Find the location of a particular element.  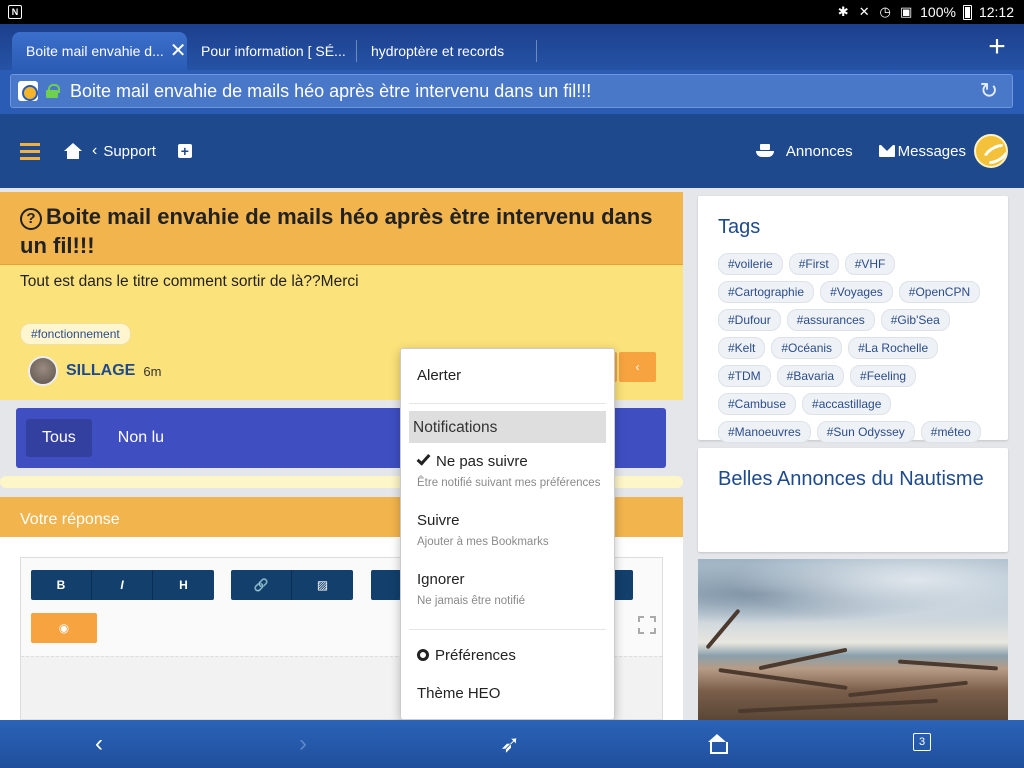

tag-item: #Océanis is located at coordinates (807, 348).